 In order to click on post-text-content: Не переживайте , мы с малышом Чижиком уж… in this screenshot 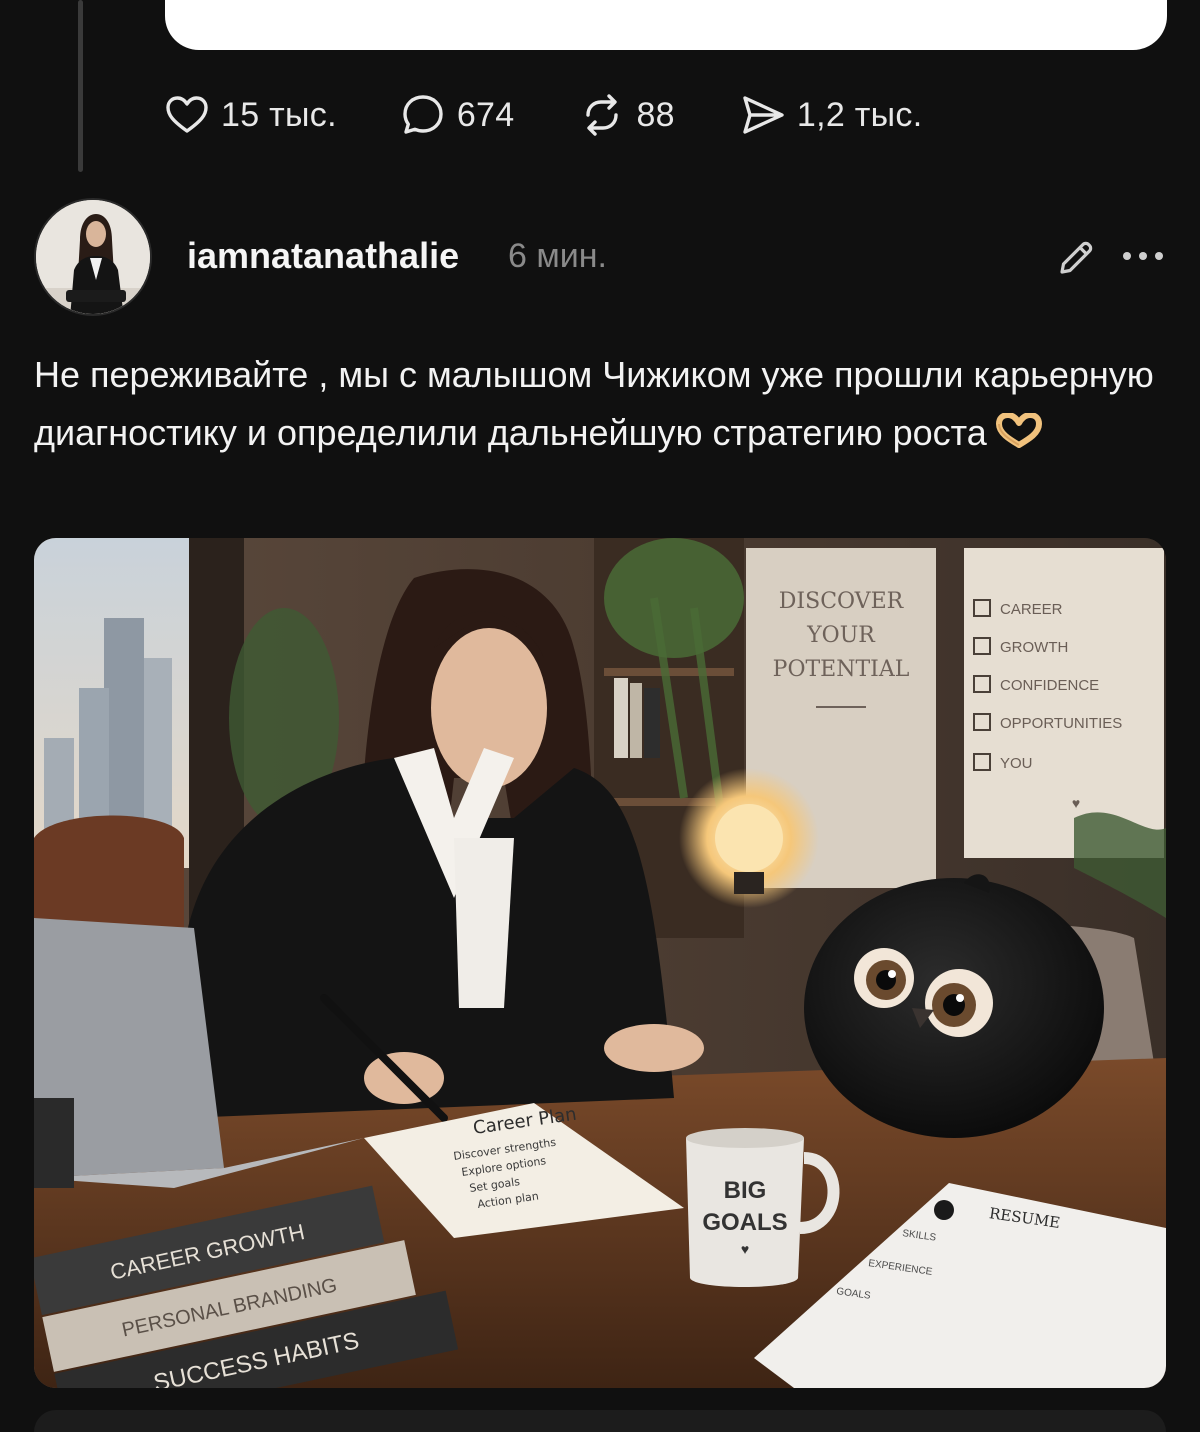, I will do `click(594, 403)`.